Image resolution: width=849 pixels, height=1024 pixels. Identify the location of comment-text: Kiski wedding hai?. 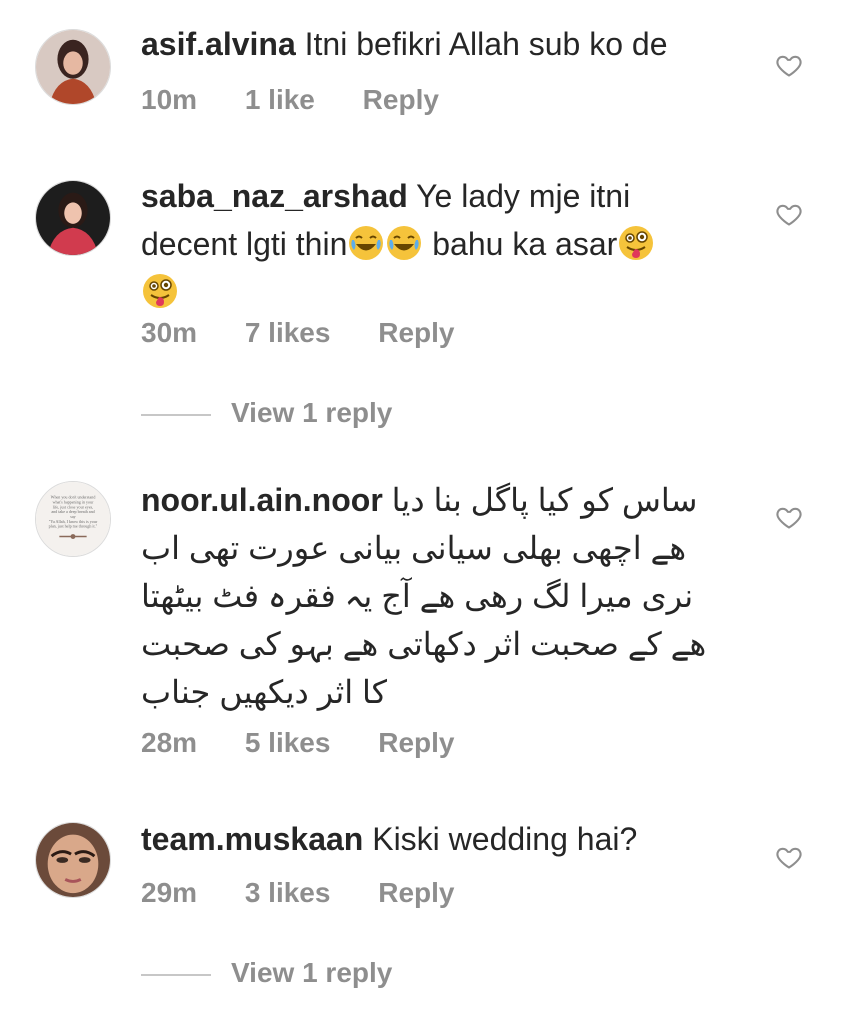
(505, 839).